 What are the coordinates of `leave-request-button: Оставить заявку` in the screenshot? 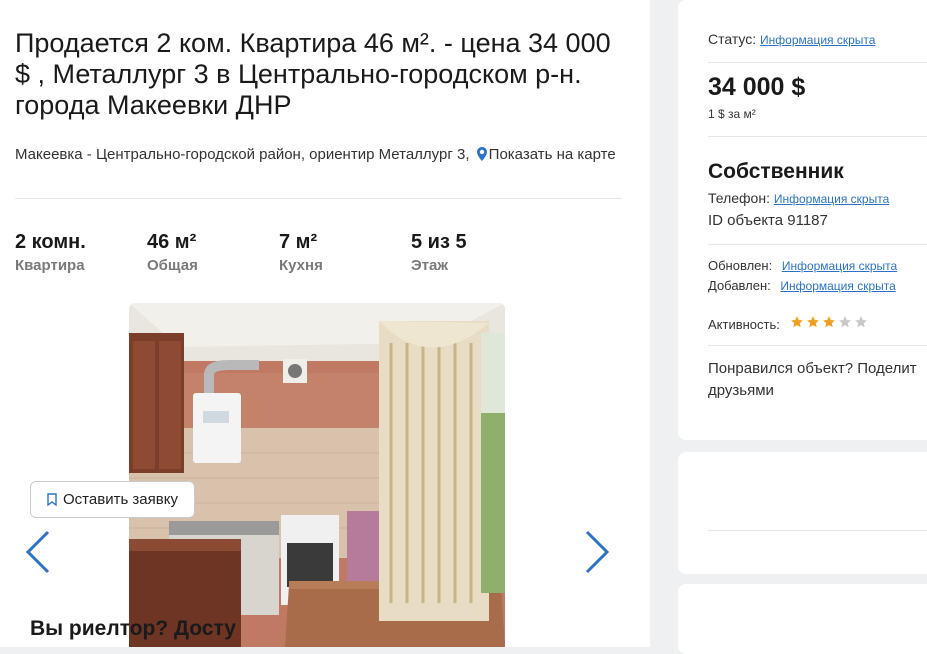 It's located at (112, 499).